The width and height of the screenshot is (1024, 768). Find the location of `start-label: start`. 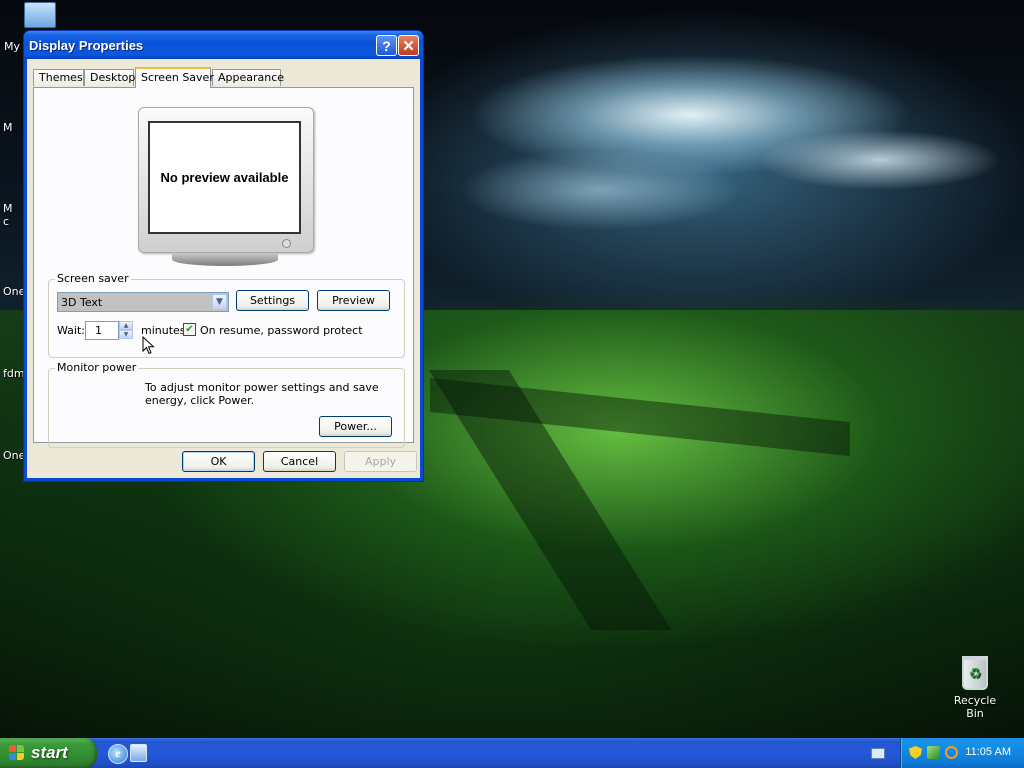

start-label: start is located at coordinates (49, 752).